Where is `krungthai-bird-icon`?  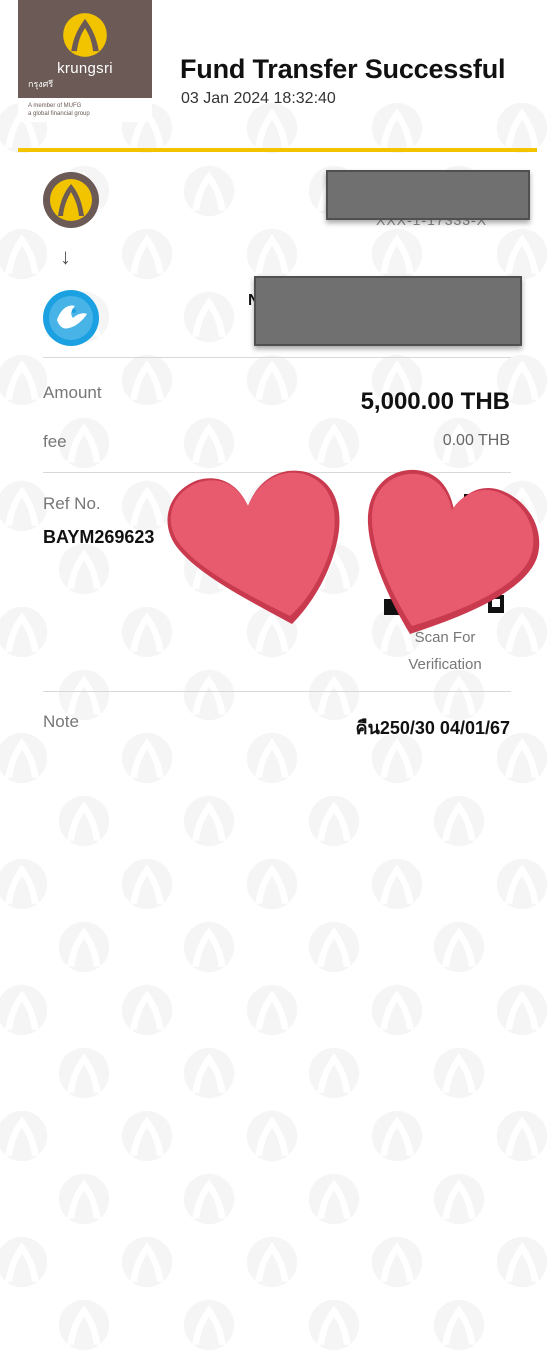
krungthai-bird-icon is located at coordinates (71, 318).